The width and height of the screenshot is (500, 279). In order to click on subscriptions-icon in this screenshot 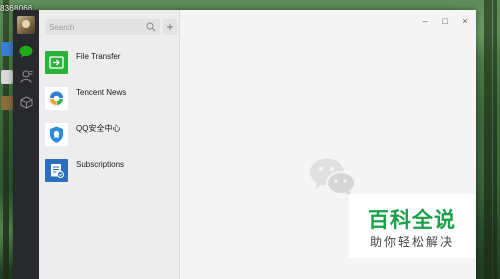, I will do `click(56, 170)`.